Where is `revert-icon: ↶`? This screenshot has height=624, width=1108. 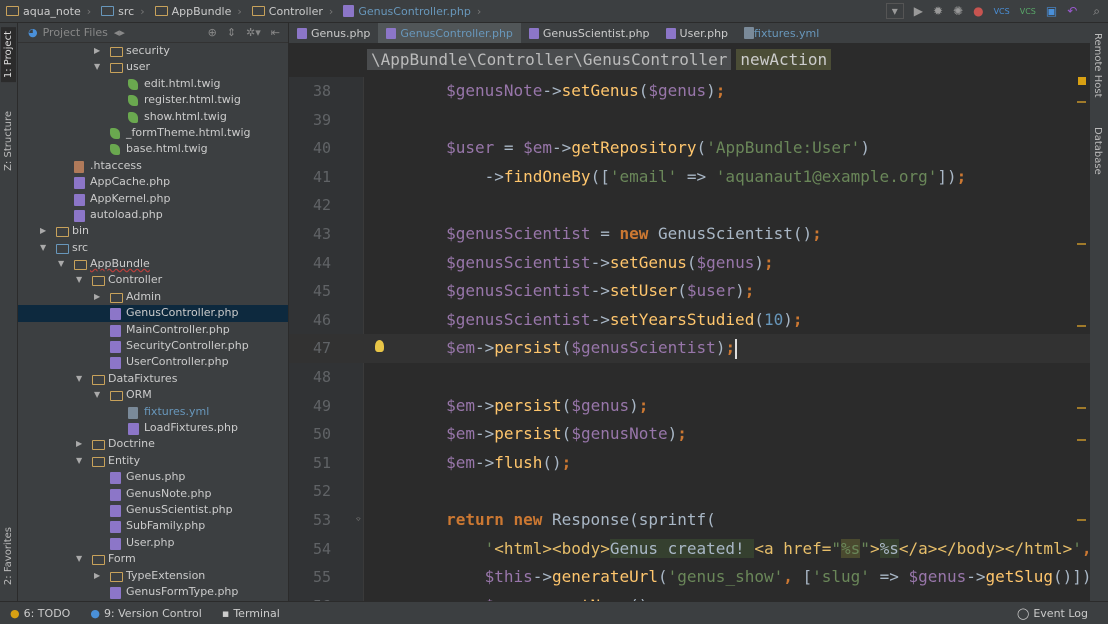 revert-icon: ↶ is located at coordinates (1072, 11).